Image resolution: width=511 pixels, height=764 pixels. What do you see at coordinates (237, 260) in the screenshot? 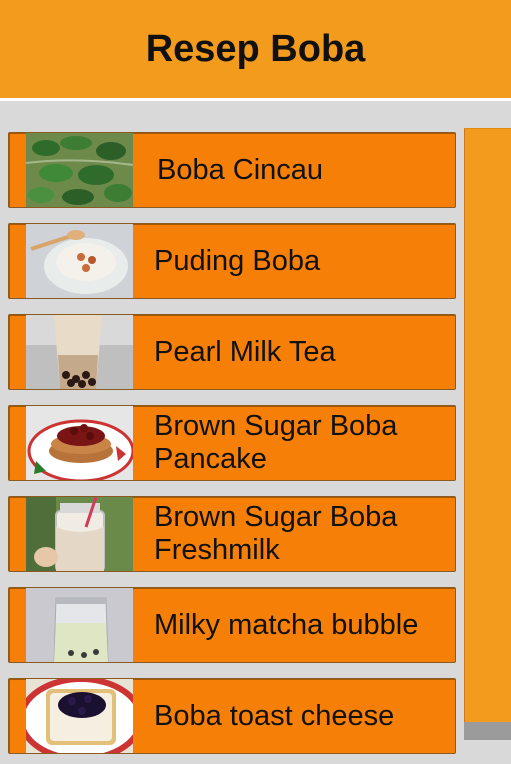
I see `recipe-item-label: Puding Boba` at bounding box center [237, 260].